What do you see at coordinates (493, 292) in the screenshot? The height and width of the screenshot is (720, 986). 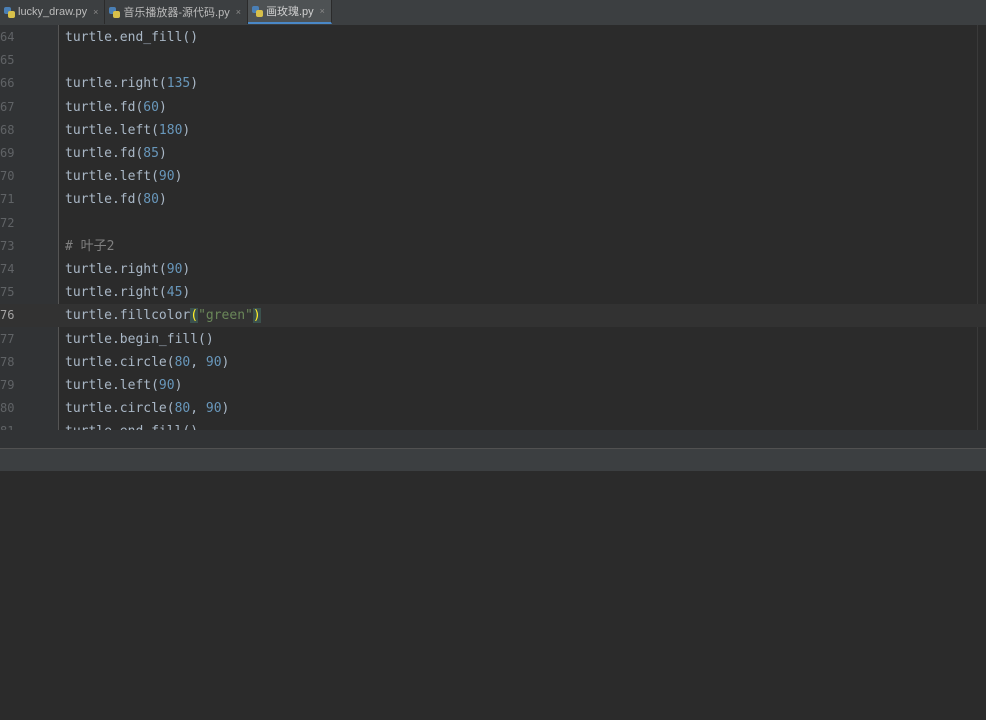 I see `code-line: 75 turtle.right(45)` at bounding box center [493, 292].